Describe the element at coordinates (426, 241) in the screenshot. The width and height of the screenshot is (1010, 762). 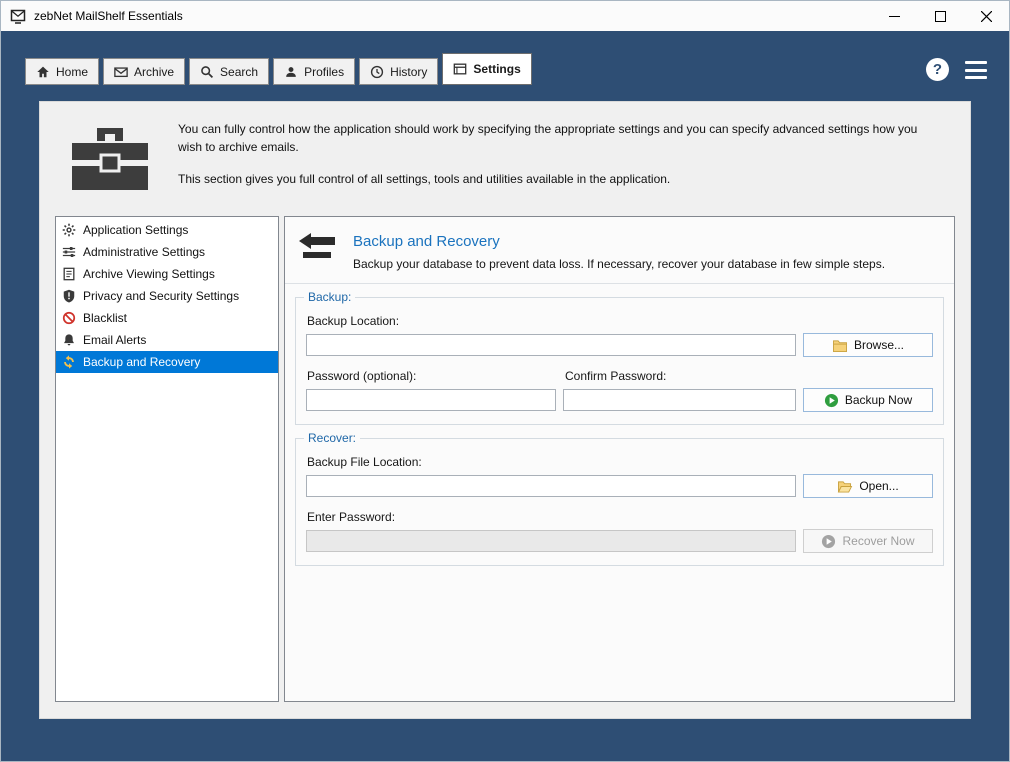
I see `panel-title: Backup and Recovery` at that location.